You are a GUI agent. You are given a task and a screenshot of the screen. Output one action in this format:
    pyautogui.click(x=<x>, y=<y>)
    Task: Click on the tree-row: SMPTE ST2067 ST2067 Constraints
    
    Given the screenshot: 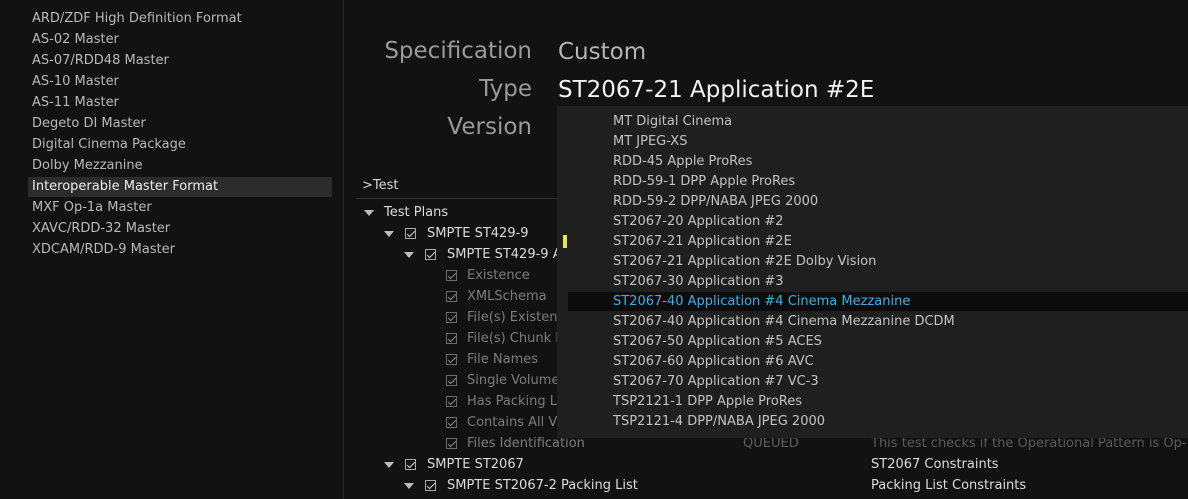 What is the action you would take?
    pyautogui.click(x=730, y=464)
    